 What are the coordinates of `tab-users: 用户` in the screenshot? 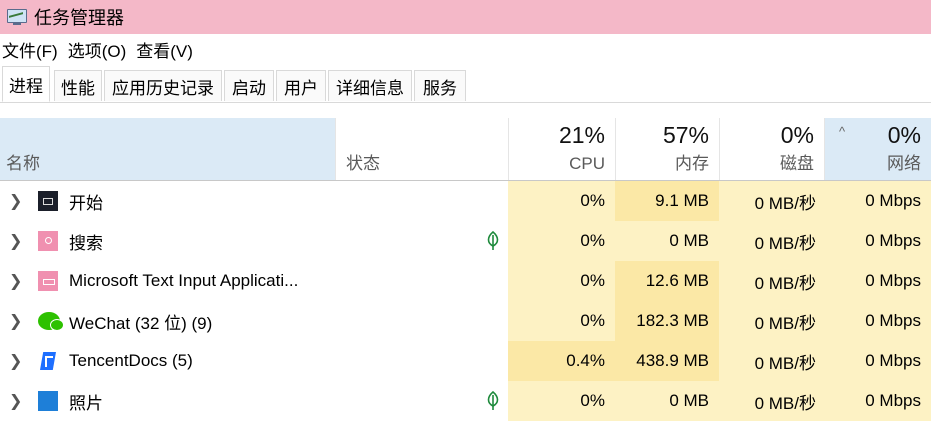 It's located at (301, 85).